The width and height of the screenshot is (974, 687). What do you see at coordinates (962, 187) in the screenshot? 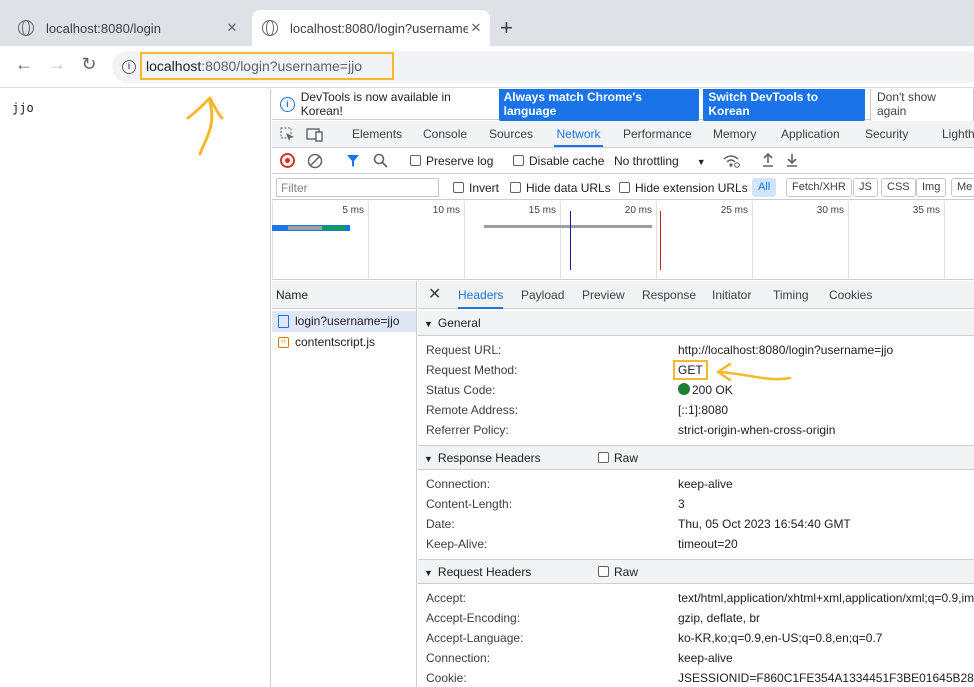
I see `filter-chip-media: Me` at bounding box center [962, 187].